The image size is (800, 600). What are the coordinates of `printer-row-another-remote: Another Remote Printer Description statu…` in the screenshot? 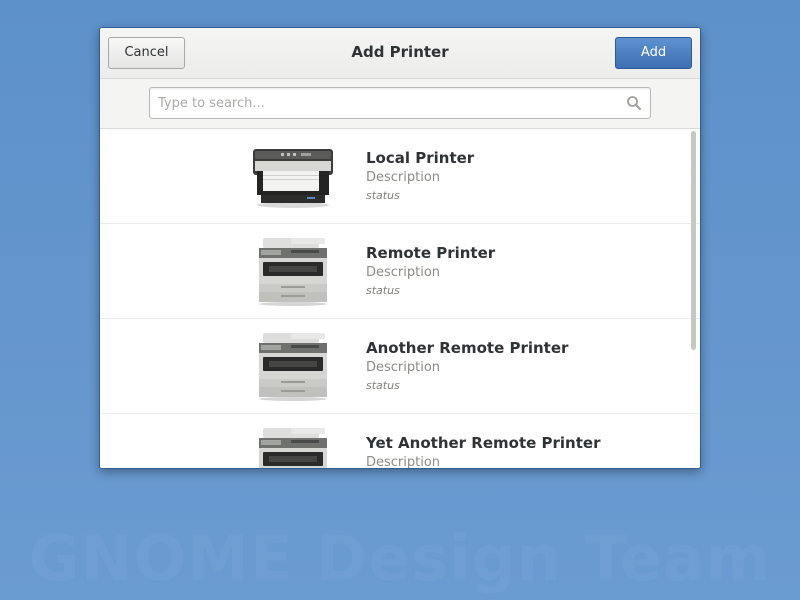 It's located at (400, 366).